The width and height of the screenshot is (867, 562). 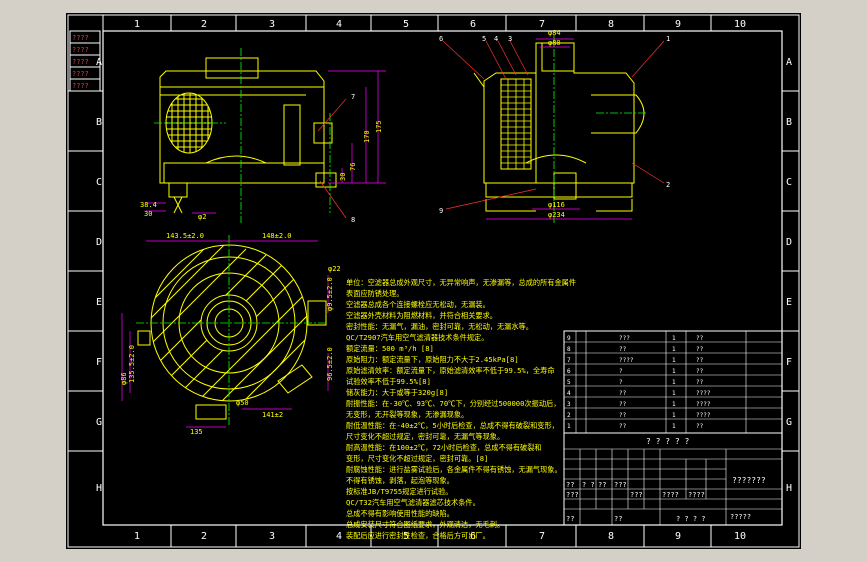 I want to click on svg-text: B, so click(x=99, y=122).